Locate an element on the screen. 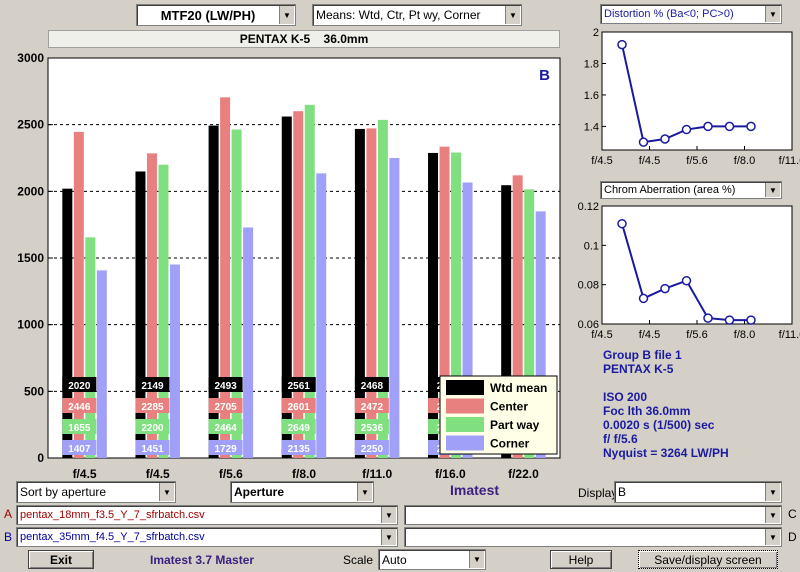  file-b-select: pentax_35mm_f4.5_Y_7_sfrbatch.csv ▼ is located at coordinates (207, 537).